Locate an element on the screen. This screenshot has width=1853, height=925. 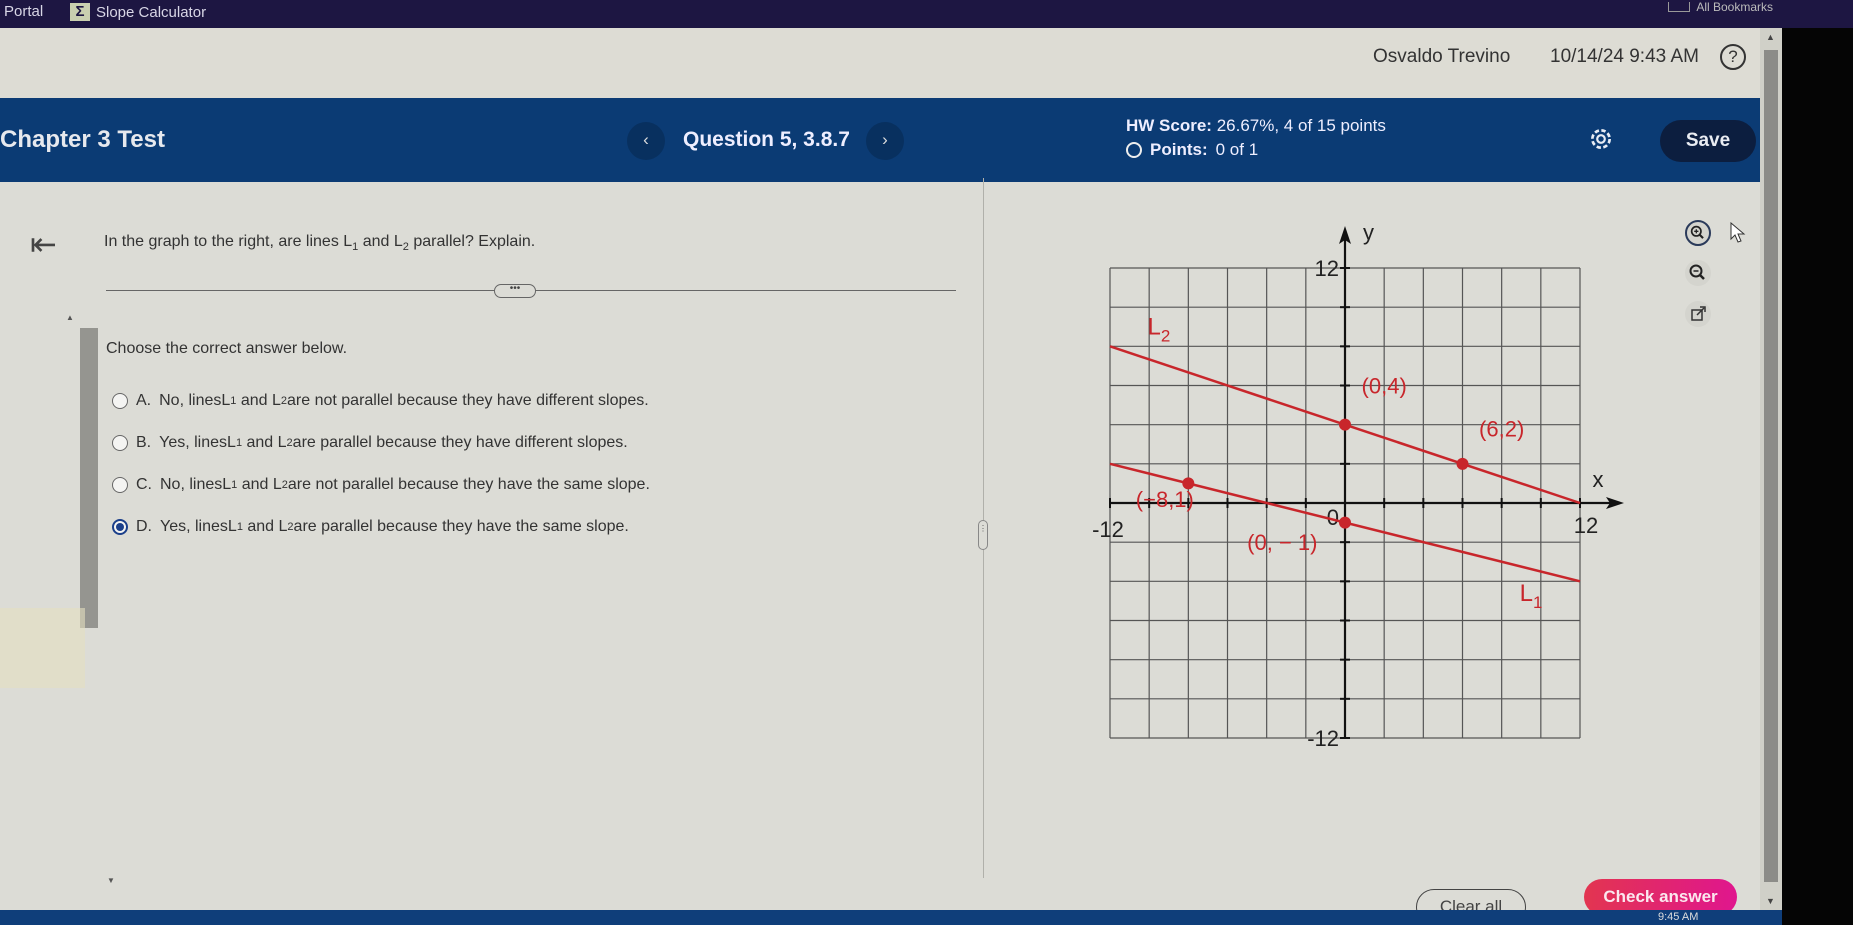
line-label-subscript: 1 is located at coordinates (1537, 602).